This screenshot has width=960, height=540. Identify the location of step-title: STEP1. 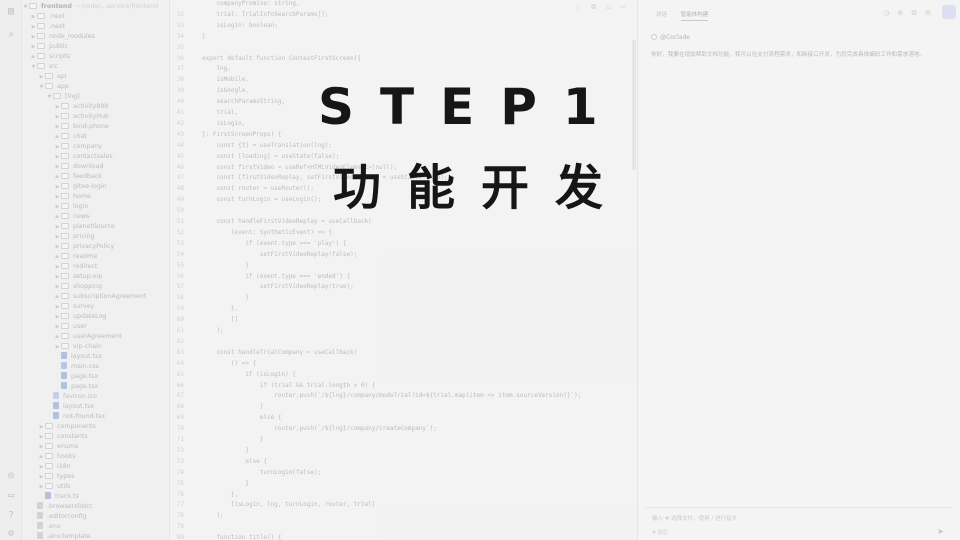
(471, 107).